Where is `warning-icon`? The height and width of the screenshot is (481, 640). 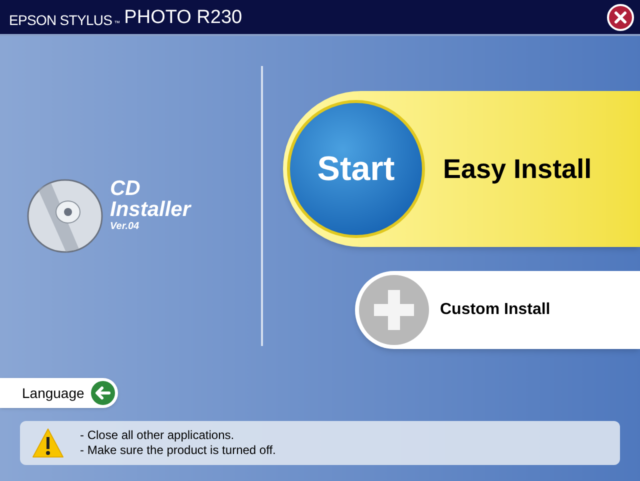
warning-icon is located at coordinates (48, 443).